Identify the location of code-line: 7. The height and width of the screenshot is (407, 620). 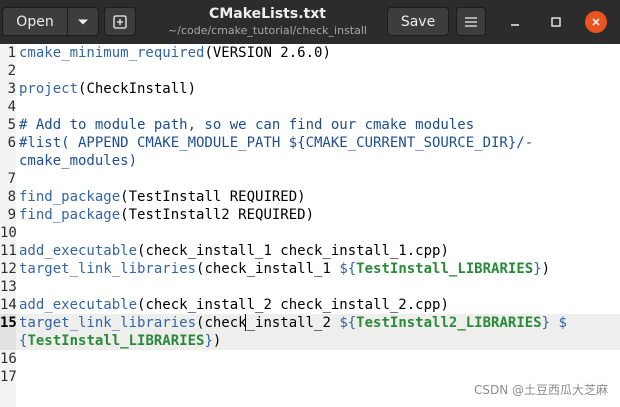
(310, 179).